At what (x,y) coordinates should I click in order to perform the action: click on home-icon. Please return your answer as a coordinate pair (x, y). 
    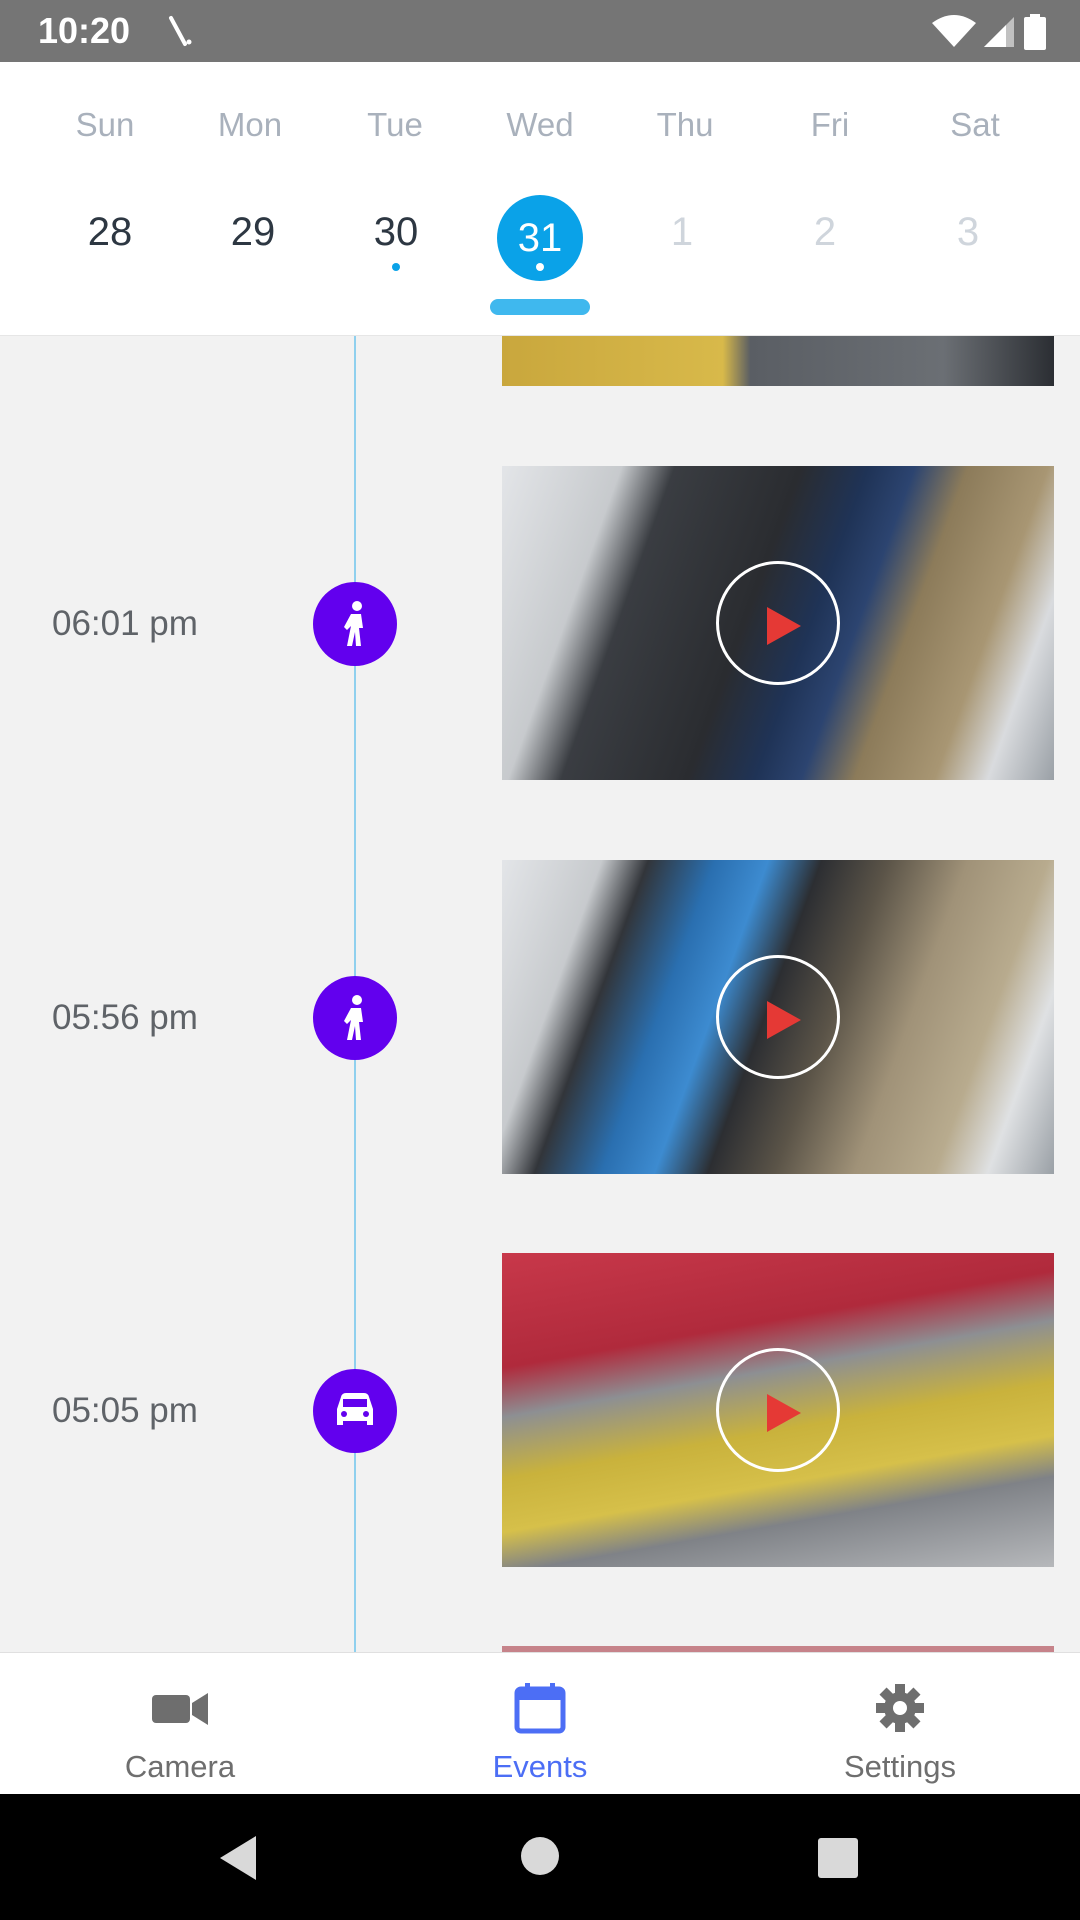
    Looking at the image, I should click on (540, 1856).